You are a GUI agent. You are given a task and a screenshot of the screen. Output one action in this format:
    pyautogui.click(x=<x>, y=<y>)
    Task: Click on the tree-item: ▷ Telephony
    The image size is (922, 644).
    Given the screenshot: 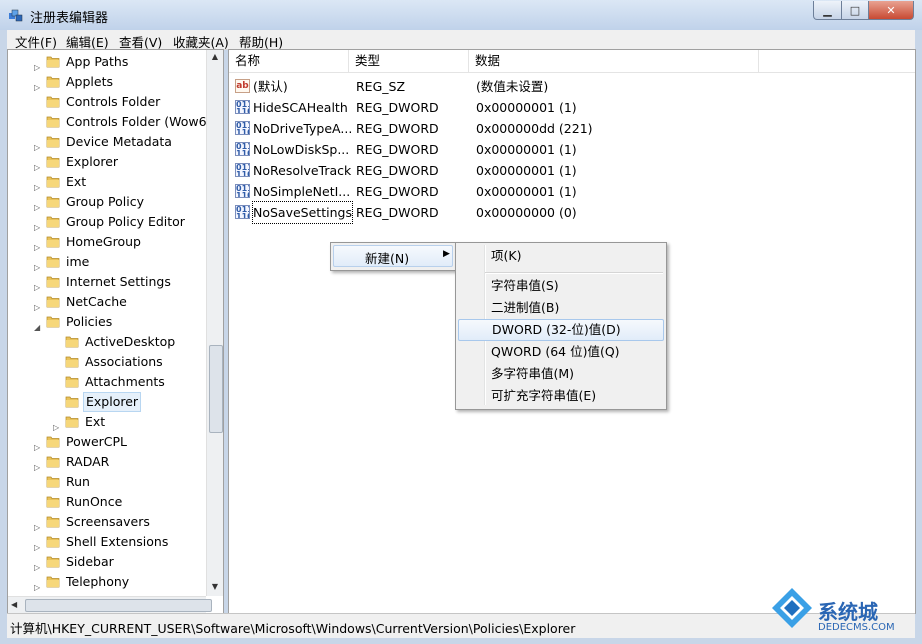 What is the action you would take?
    pyautogui.click(x=107, y=582)
    